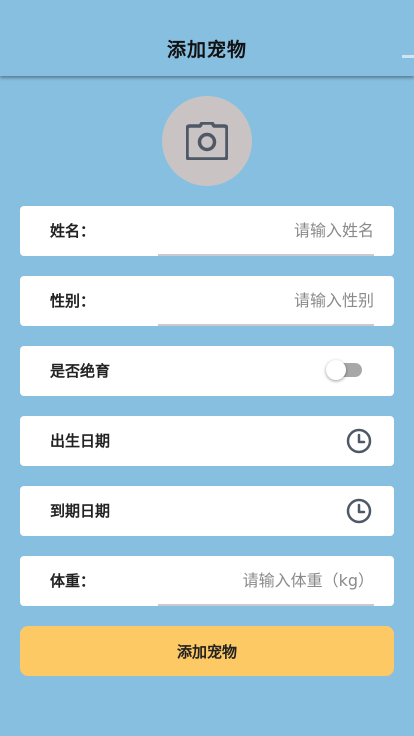 The height and width of the screenshot is (736, 414). I want to click on weight-underline, so click(266, 605).